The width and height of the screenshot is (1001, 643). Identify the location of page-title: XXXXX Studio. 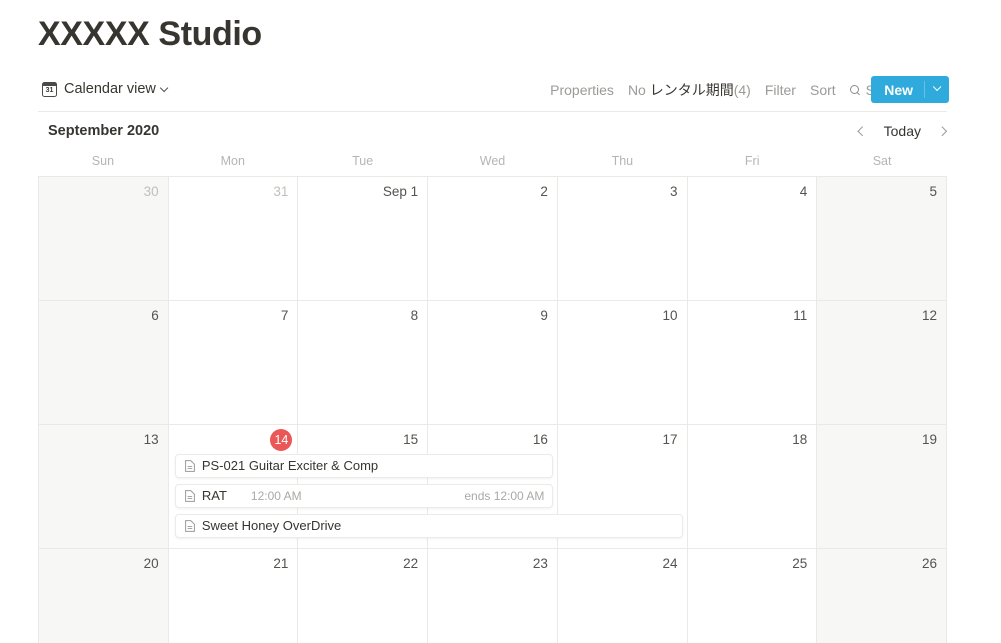
(150, 34).